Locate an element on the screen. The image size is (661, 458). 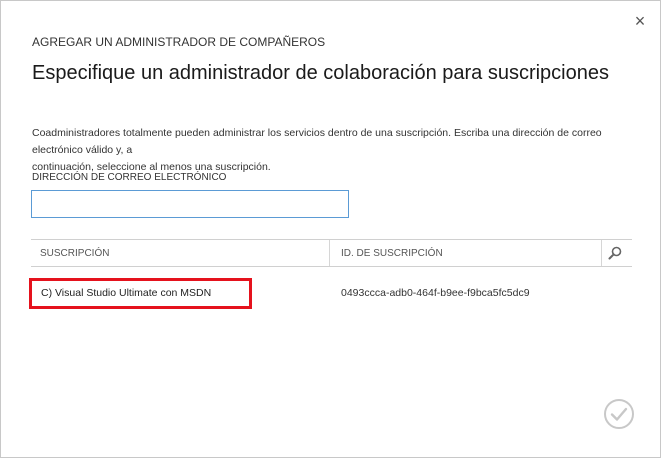
close-icon: × is located at coordinates (640, 21).